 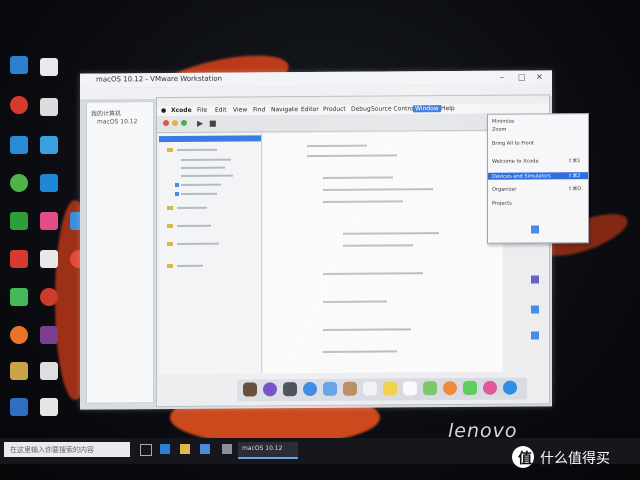 What do you see at coordinates (361, 109) in the screenshot?
I see `menu-debug: Debug` at bounding box center [361, 109].